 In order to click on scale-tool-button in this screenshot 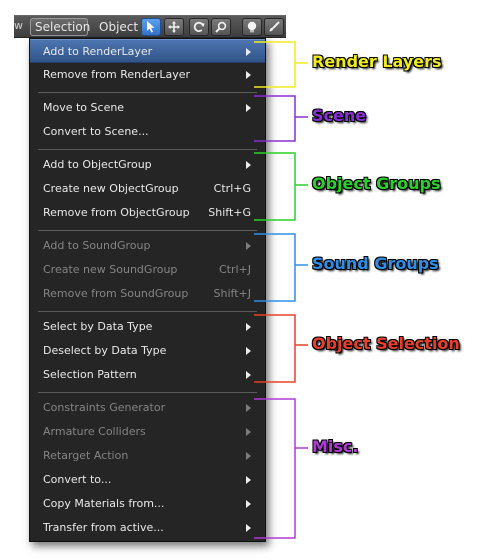, I will do `click(221, 27)`.